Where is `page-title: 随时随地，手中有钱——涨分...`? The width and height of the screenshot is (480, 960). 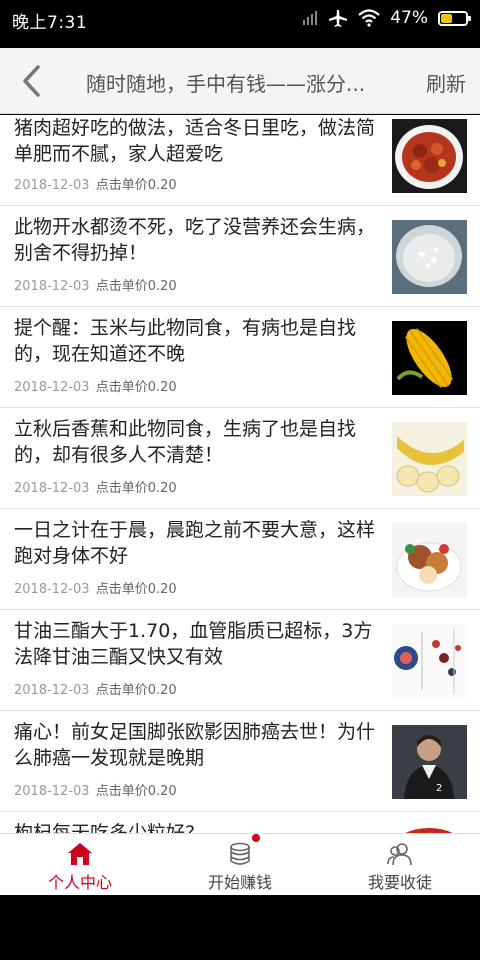 page-title: 随时随地，手中有钱——涨分... is located at coordinates (226, 84).